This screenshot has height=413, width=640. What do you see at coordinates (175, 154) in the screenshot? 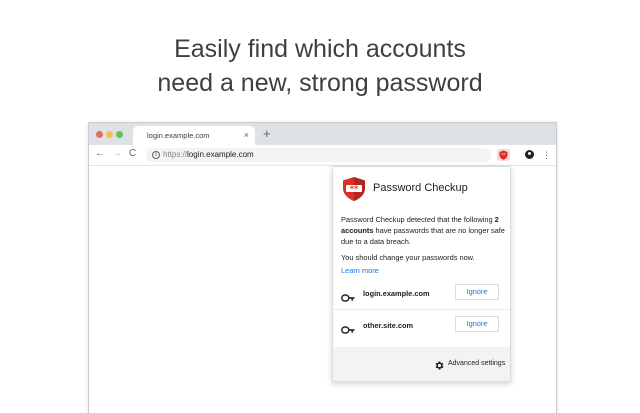
I see `url-protocol: https://` at bounding box center [175, 154].